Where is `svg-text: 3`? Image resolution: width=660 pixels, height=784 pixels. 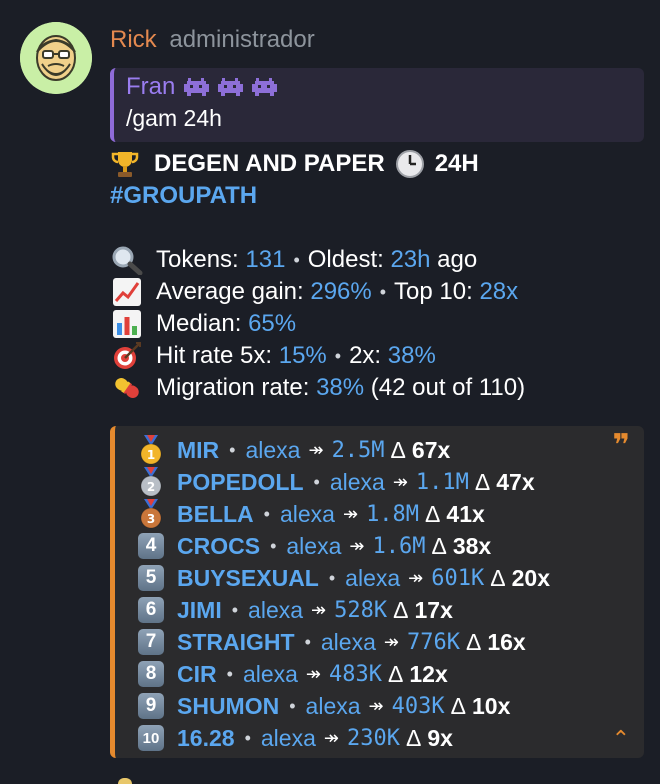
svg-text: 3 is located at coordinates (151, 519).